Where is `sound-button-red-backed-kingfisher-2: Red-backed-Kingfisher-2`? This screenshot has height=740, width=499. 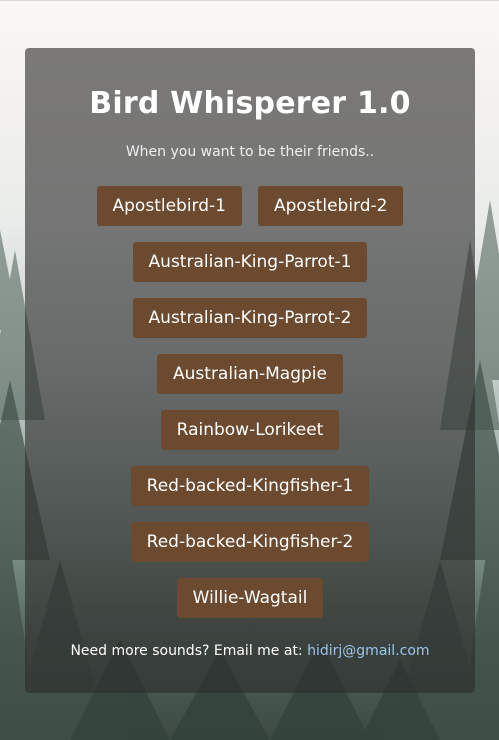 sound-button-red-backed-kingfisher-2: Red-backed-Kingfisher-2 is located at coordinates (250, 542).